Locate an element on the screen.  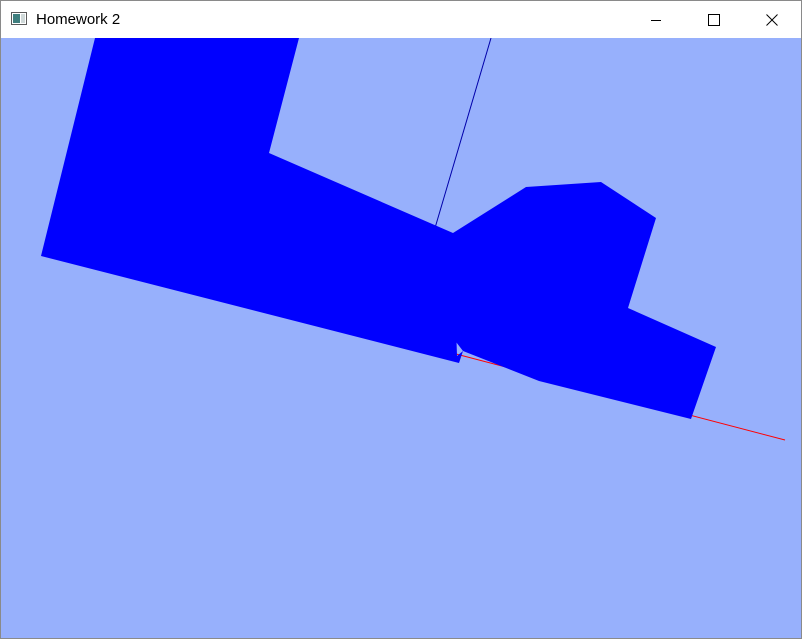
close-button is located at coordinates (772, 19).